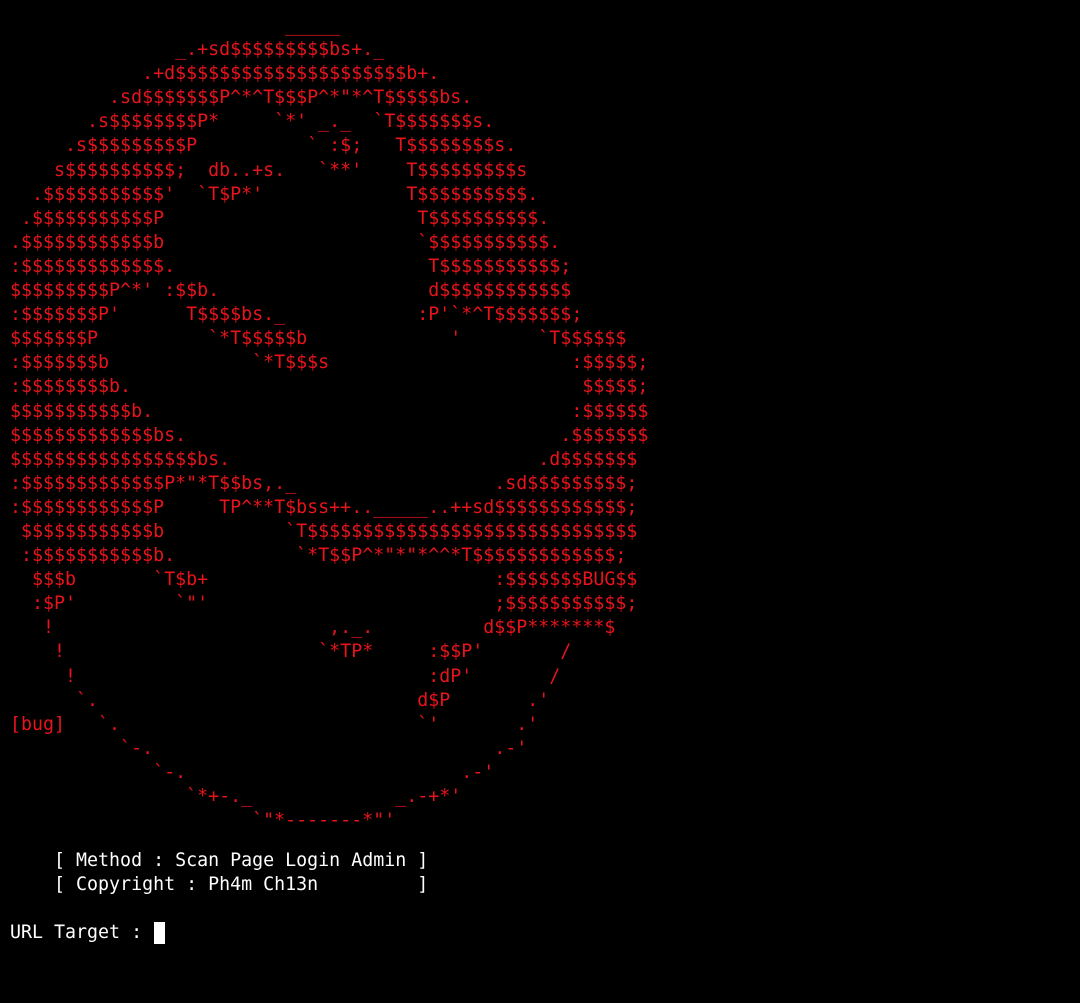 Image resolution: width=1080 pixels, height=1003 pixels. Describe the element at coordinates (219, 885) in the screenshot. I see `copyright-line: [ Copyright : Ph4m Ch13n ]` at that location.